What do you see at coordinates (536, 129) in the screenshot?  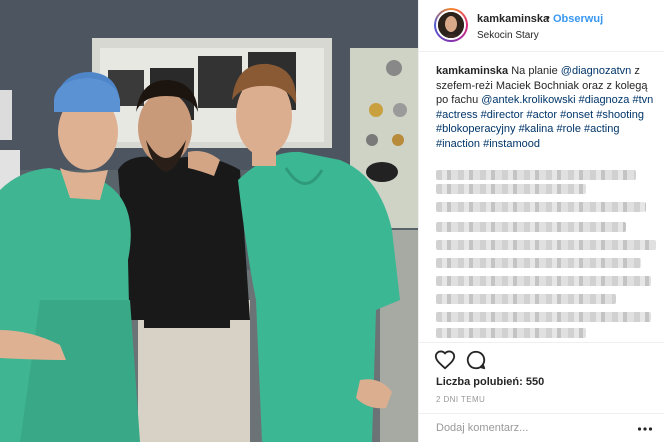 I see `hashtag-link: #kalina` at bounding box center [536, 129].